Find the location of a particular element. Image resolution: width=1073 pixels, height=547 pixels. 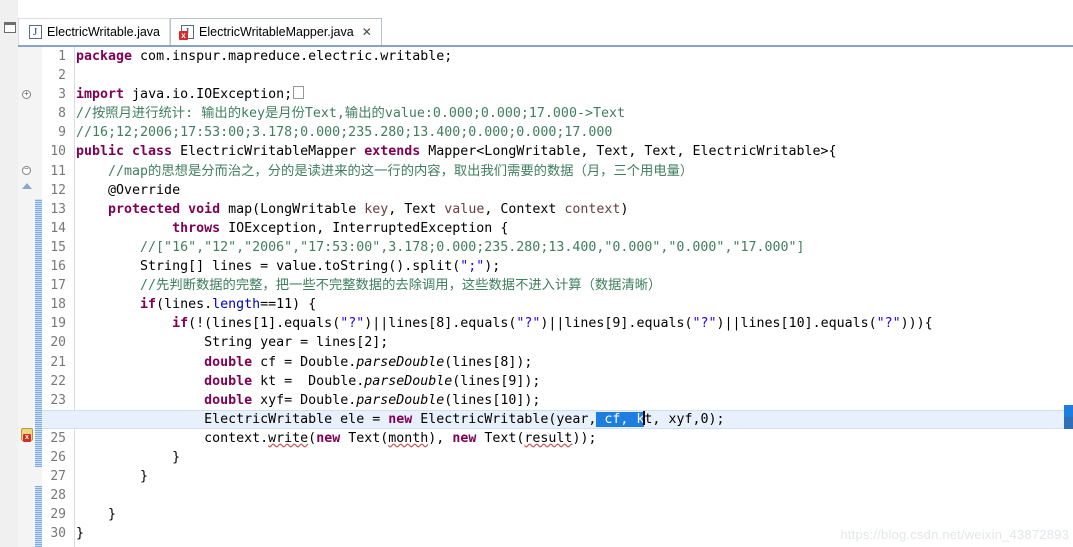

fold-expand-icon-line3 is located at coordinates (26, 94).